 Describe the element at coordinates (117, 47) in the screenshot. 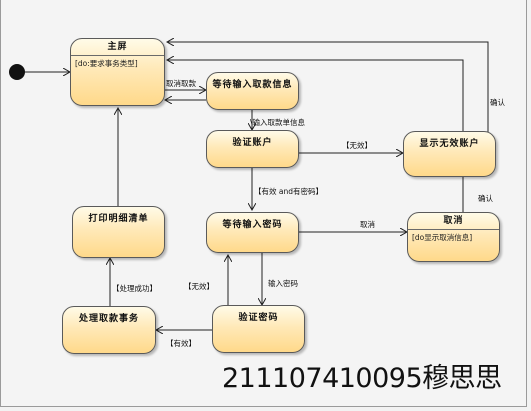

I see `state-main-title: 主屏` at that location.